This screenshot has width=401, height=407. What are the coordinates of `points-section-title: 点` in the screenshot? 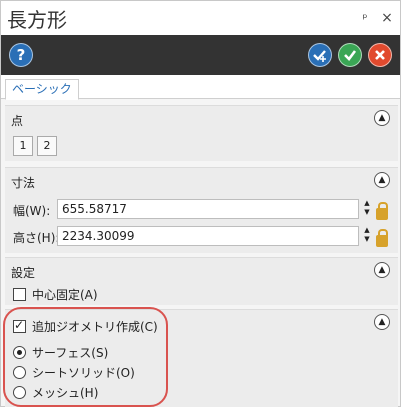 It's located at (17, 121).